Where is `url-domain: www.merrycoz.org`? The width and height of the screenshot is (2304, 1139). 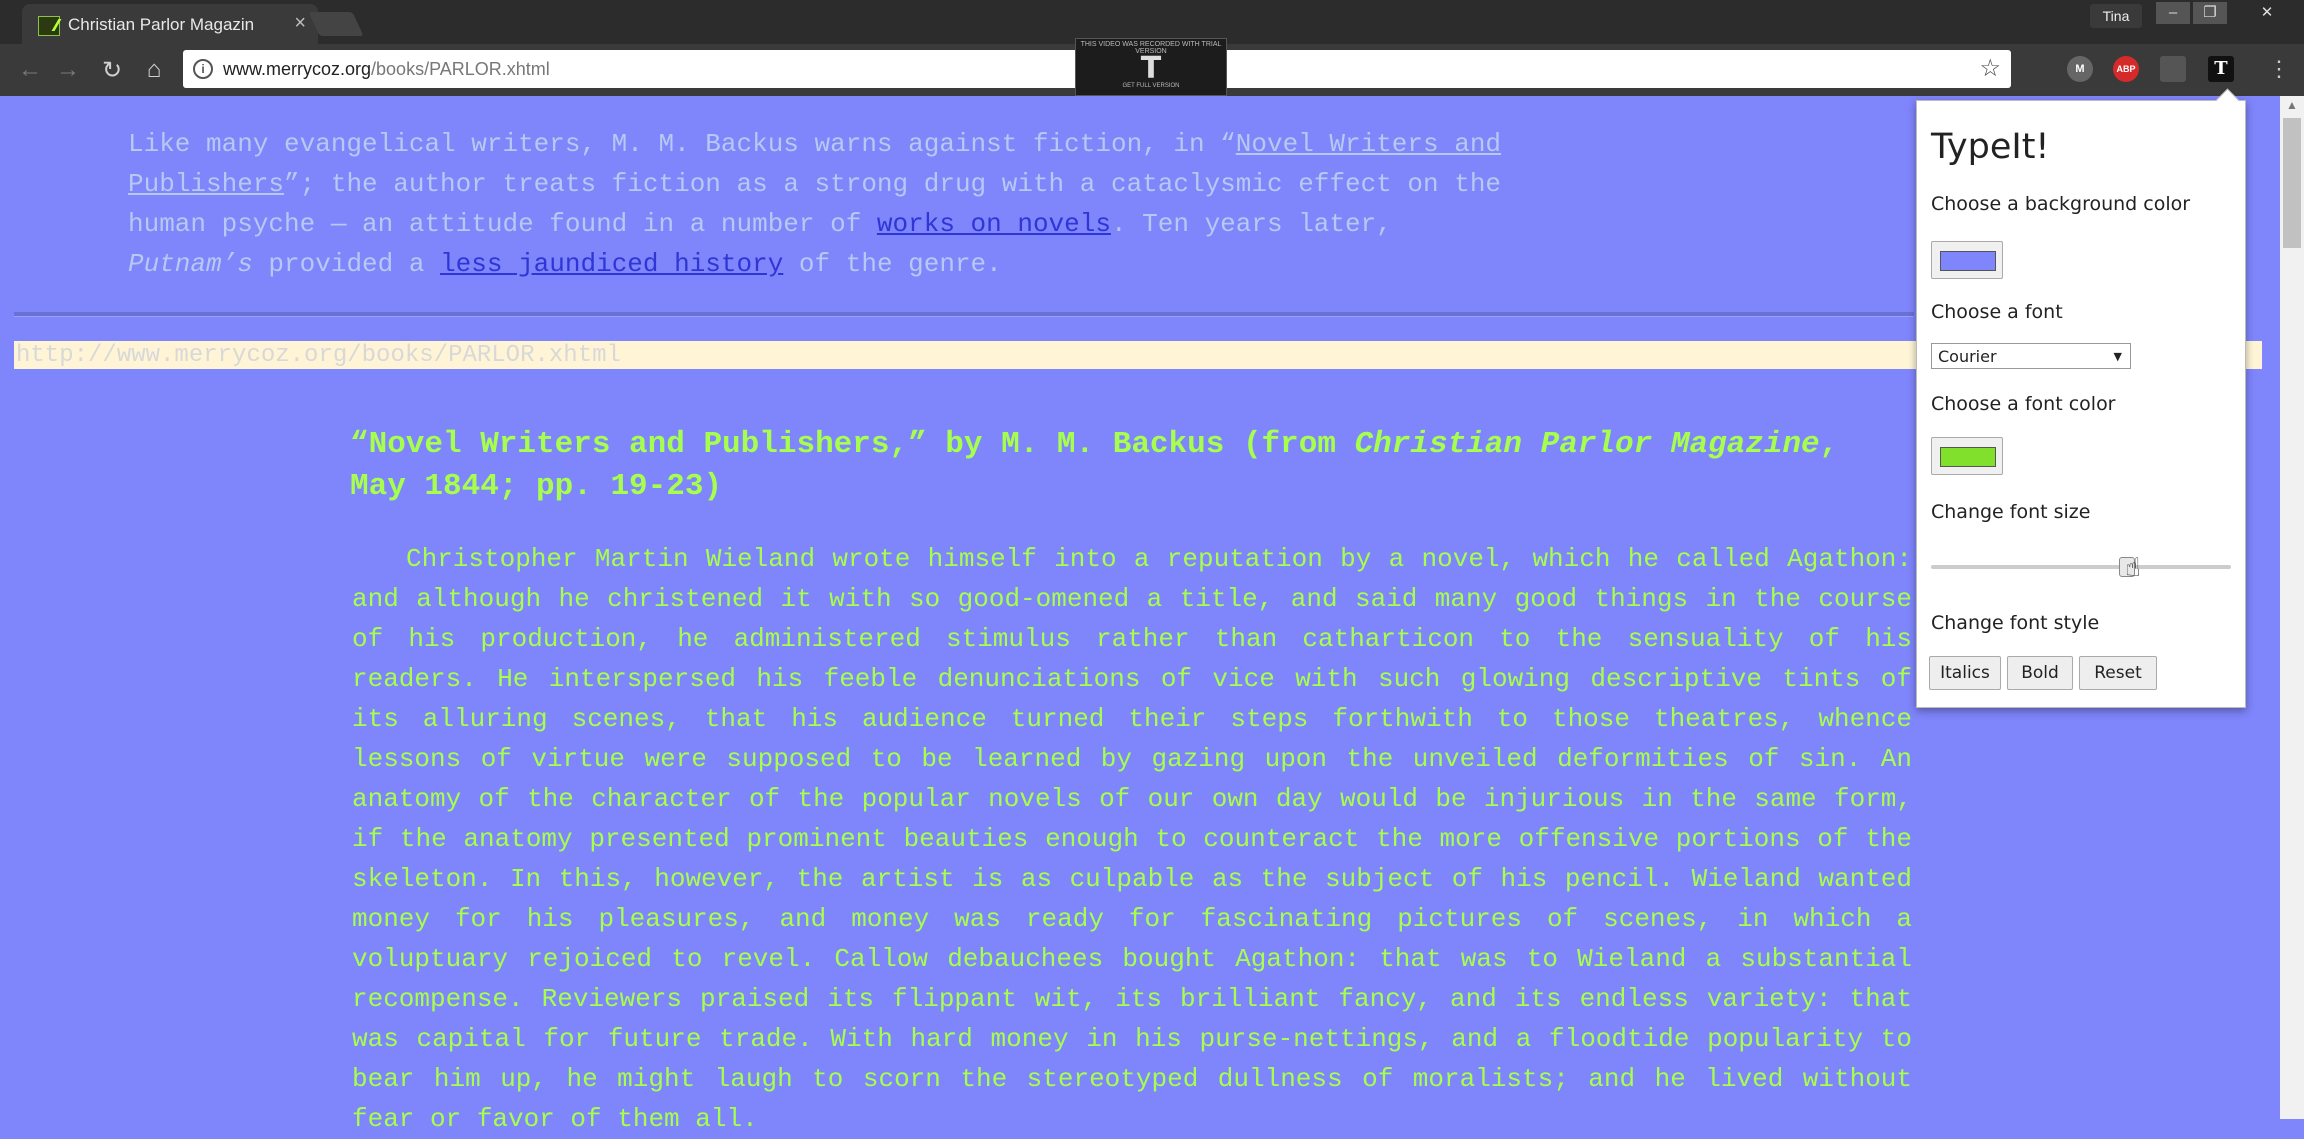 url-domain: www.merrycoz.org is located at coordinates (297, 69).